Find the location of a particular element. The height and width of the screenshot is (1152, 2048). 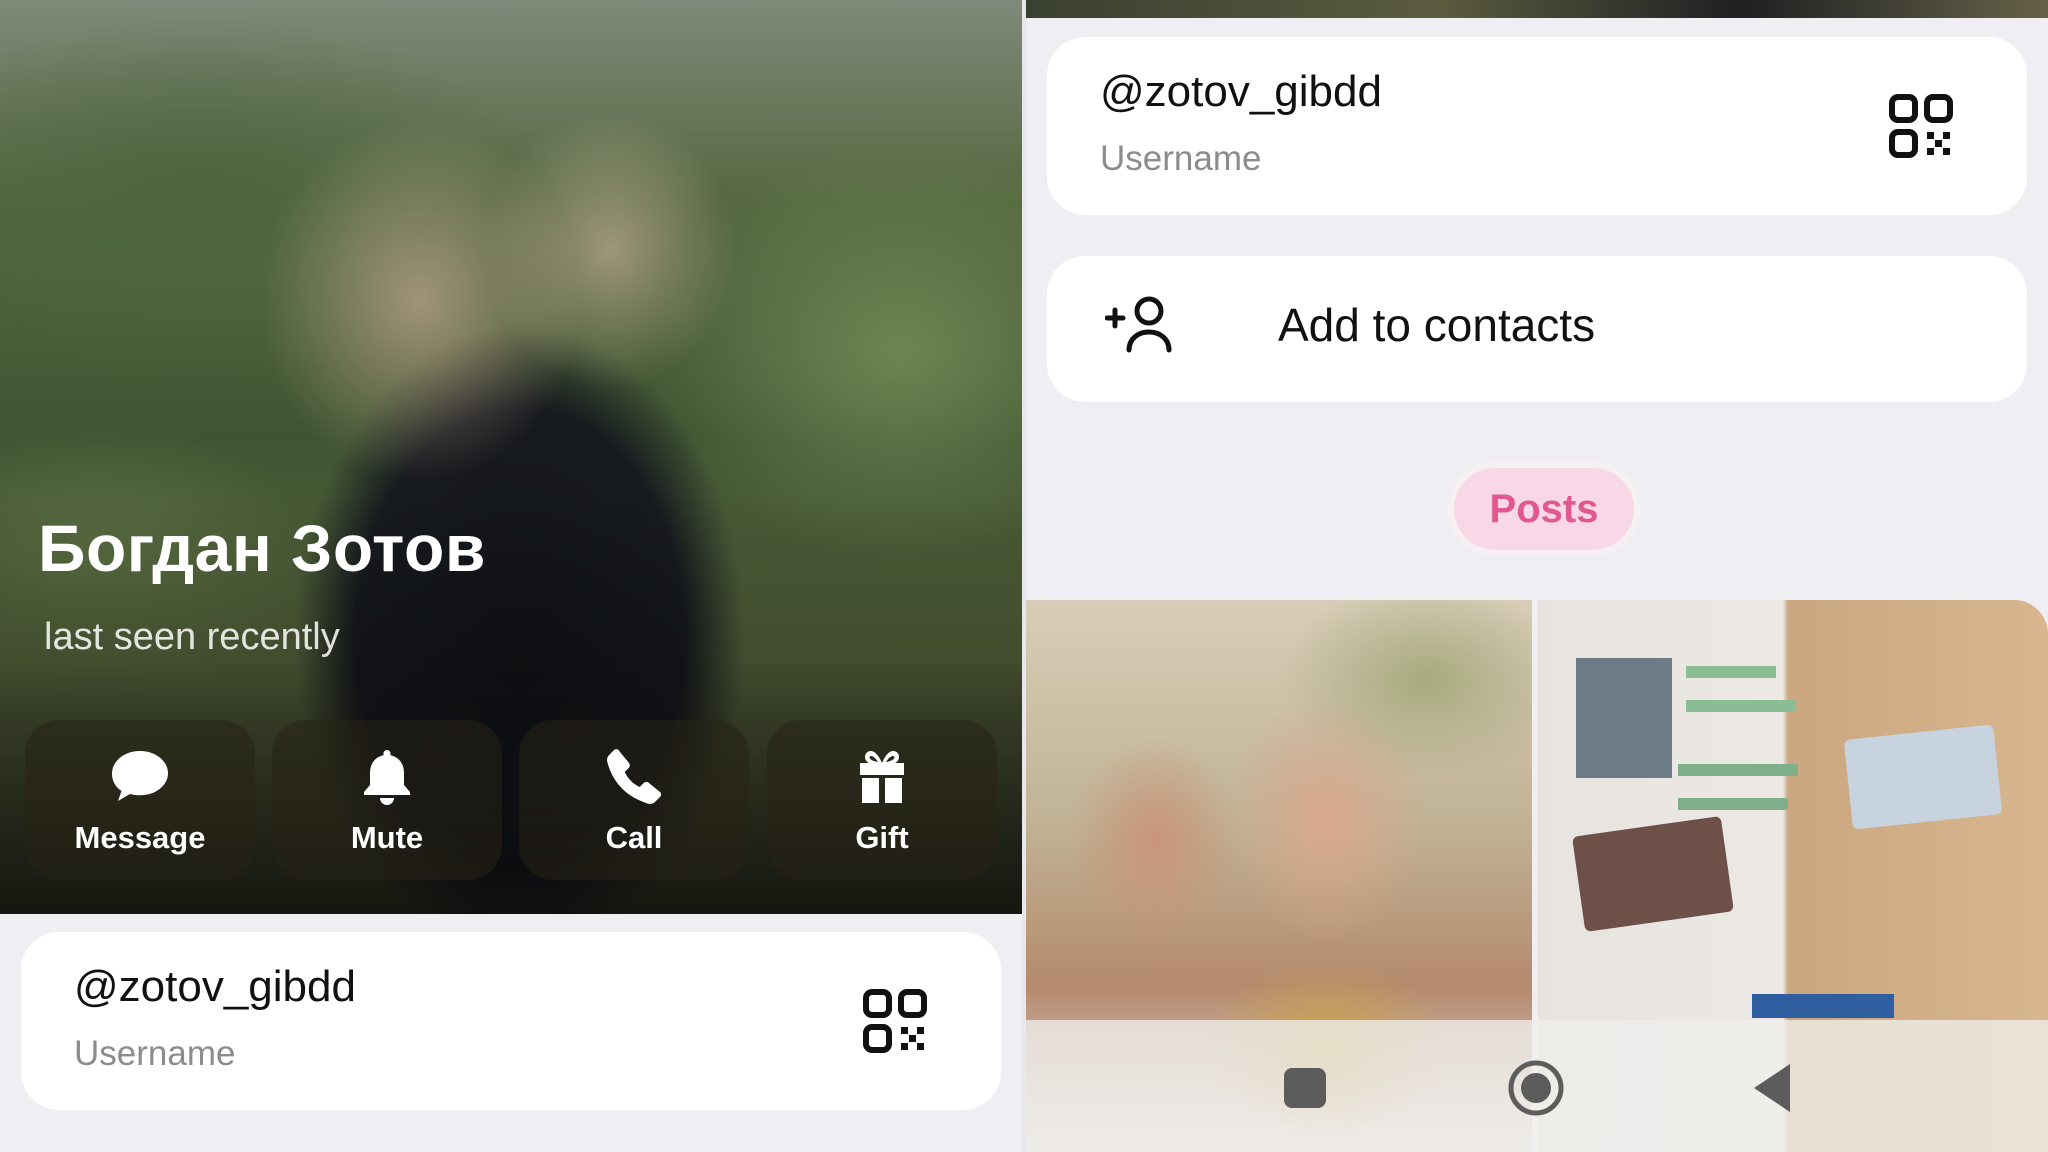

profile-status: last seen recently is located at coordinates (192, 637).